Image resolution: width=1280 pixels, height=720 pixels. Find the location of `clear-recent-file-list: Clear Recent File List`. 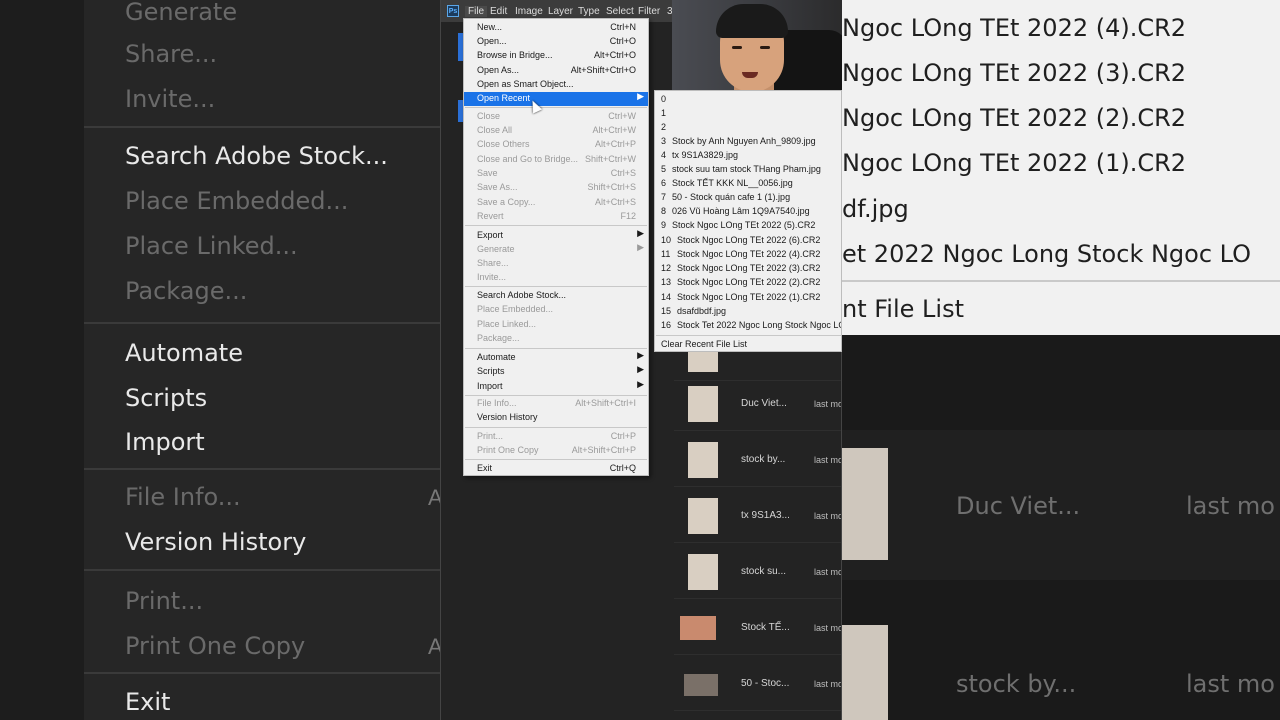

clear-recent-file-list: Clear Recent File List is located at coordinates (748, 344).